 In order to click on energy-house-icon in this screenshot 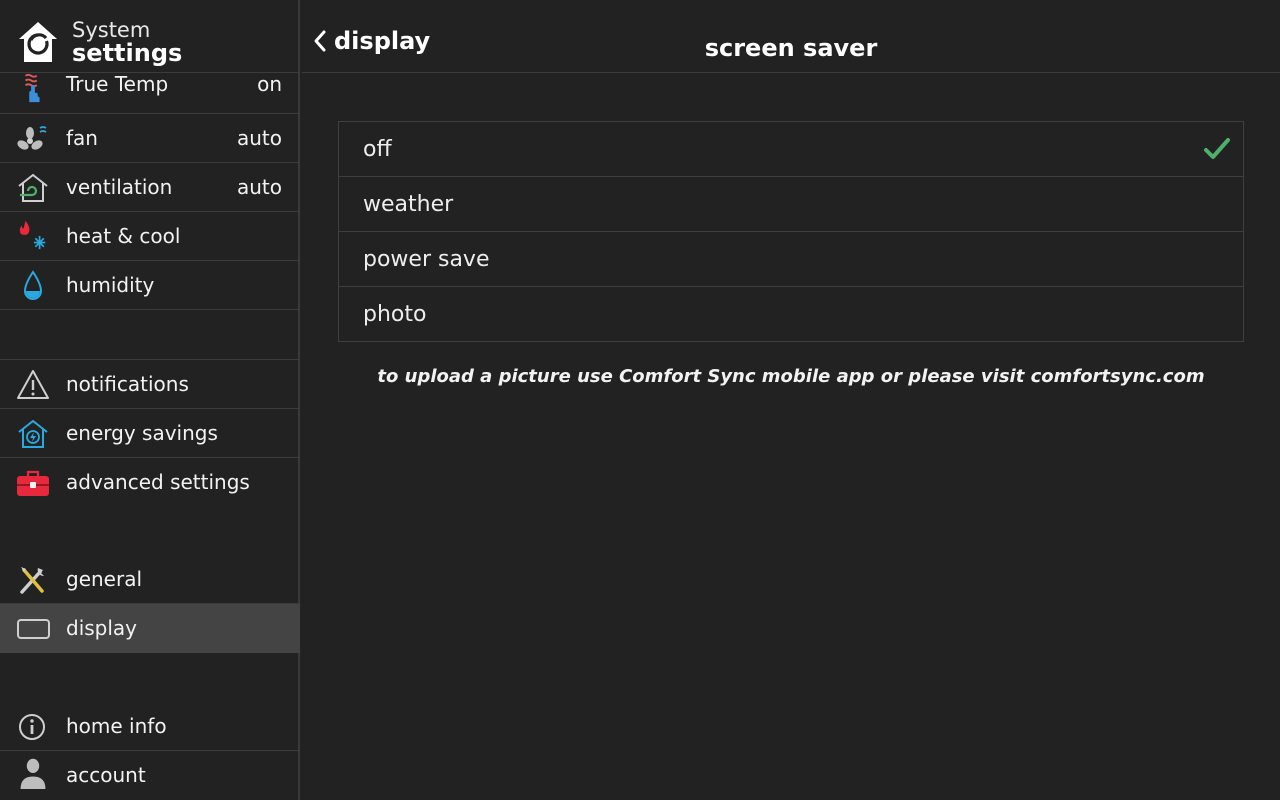, I will do `click(33, 433)`.